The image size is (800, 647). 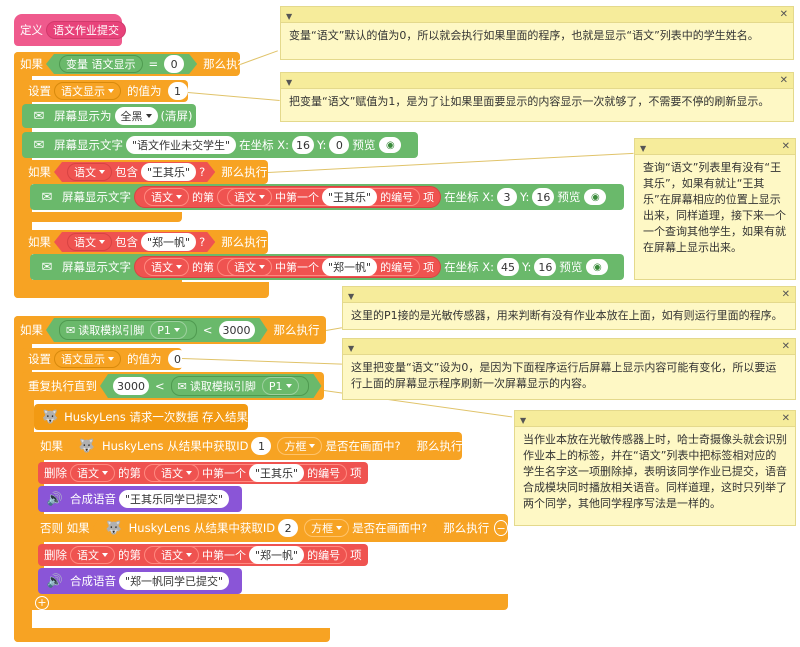 I want to click on coord-y-input: 0, so click(x=339, y=145).